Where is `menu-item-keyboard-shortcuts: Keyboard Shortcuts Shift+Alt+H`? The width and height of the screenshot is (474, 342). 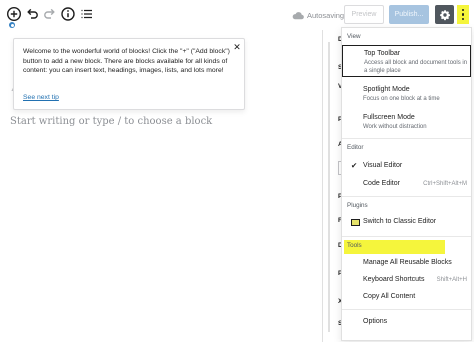
menu-item-keyboard-shortcuts: Keyboard Shortcuts Shift+Alt+H is located at coordinates (406, 282).